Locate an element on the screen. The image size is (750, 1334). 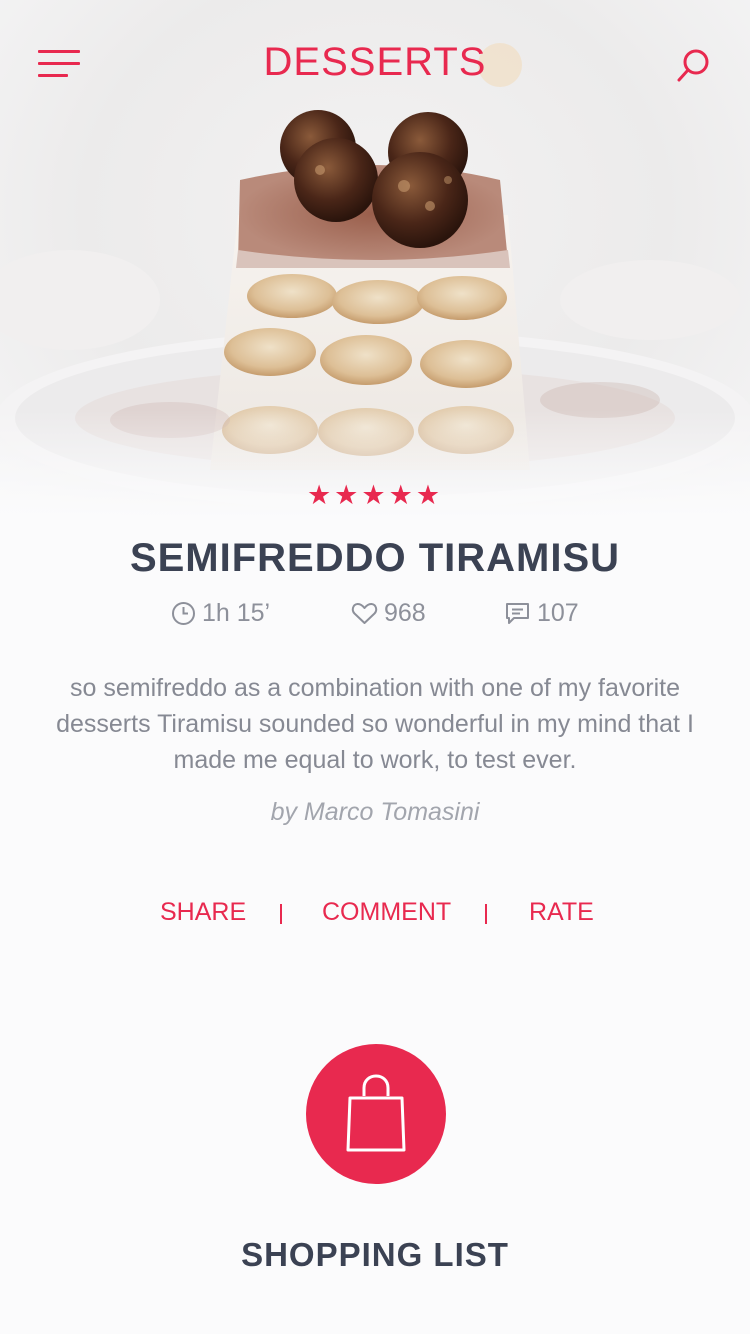
star-rating: ★★★★★ is located at coordinates (375, 495).